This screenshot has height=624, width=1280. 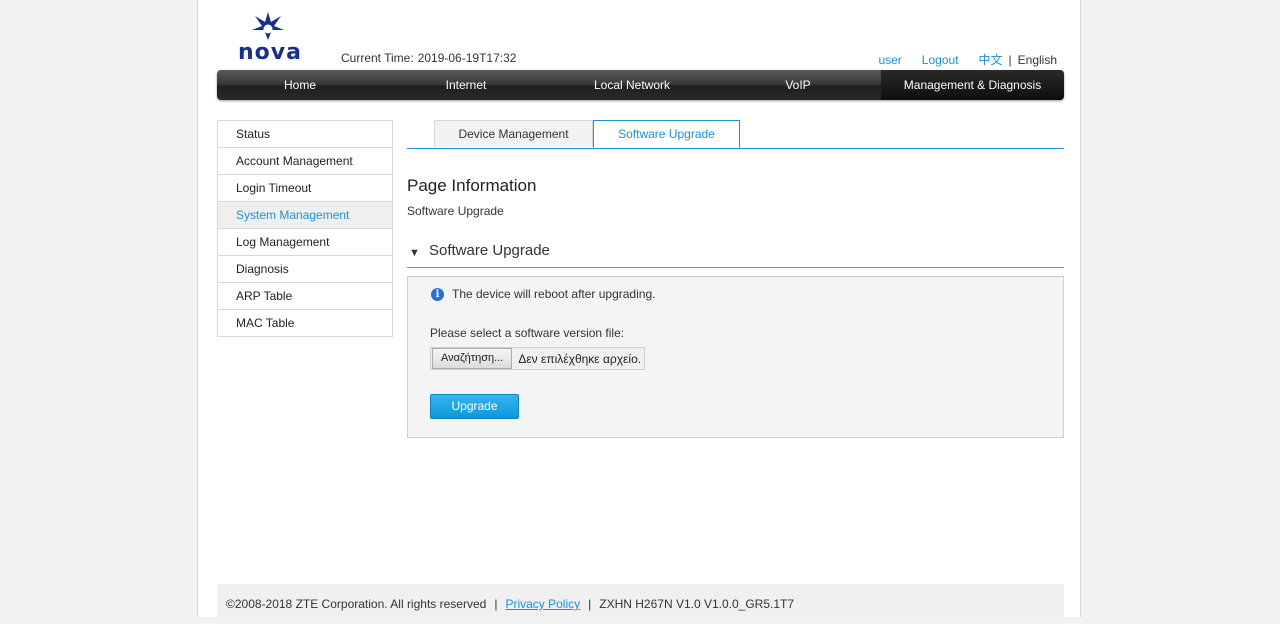 What do you see at coordinates (305, 161) in the screenshot?
I see `sidebar-item-account-management: Account Management` at bounding box center [305, 161].